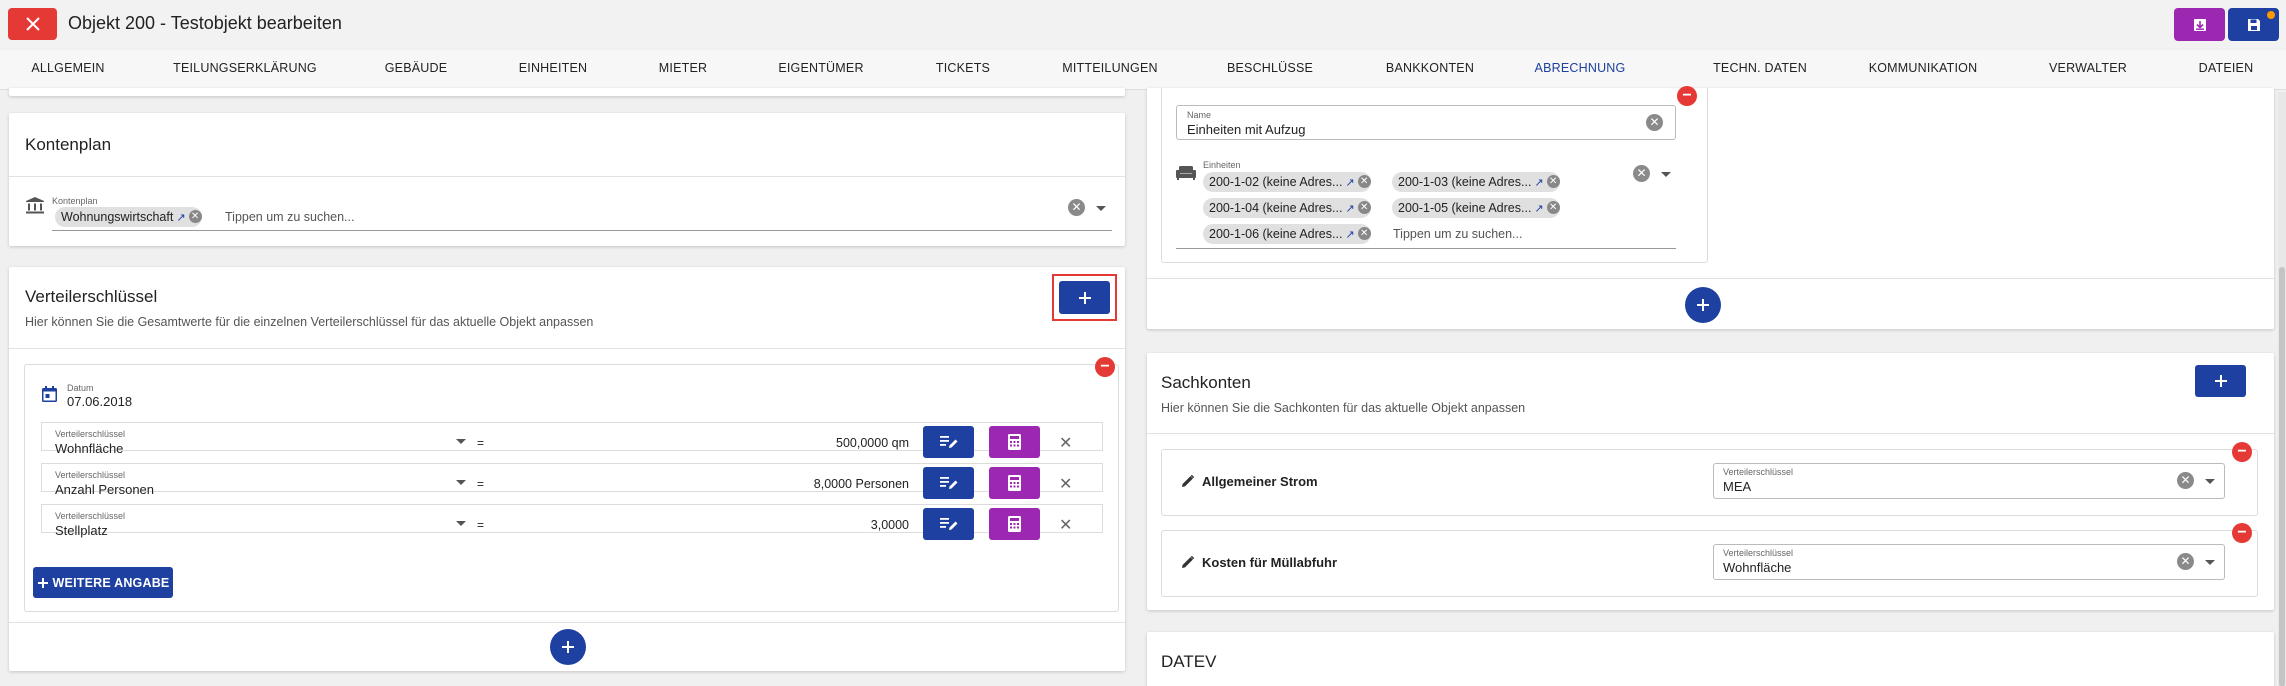  I want to click on remove-gruppe-button: −, so click(1687, 96).